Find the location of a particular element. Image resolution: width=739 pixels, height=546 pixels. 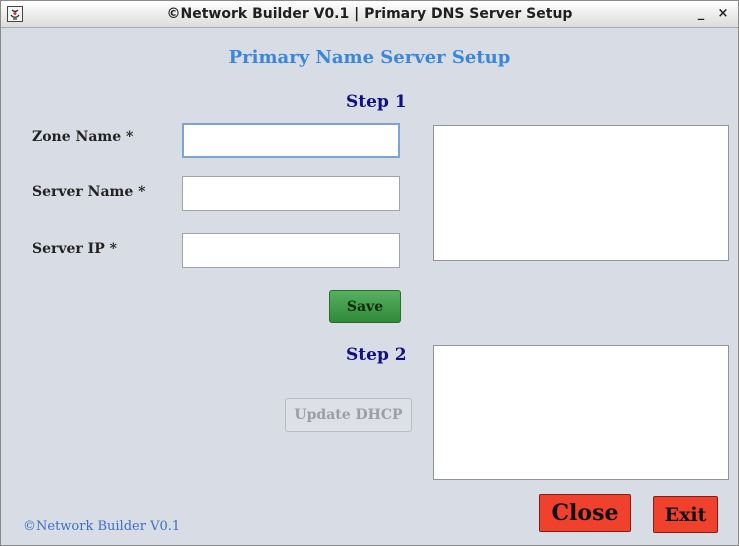

server-name-field is located at coordinates (291, 193).